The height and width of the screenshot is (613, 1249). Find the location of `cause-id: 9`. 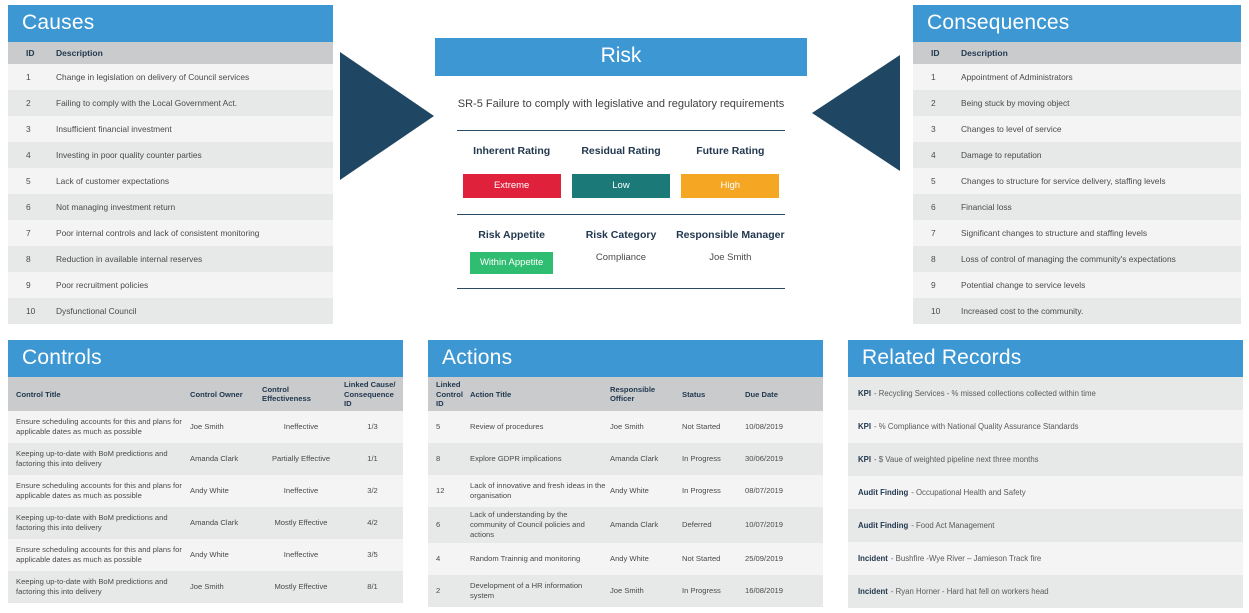

cause-id: 9 is located at coordinates (28, 285).